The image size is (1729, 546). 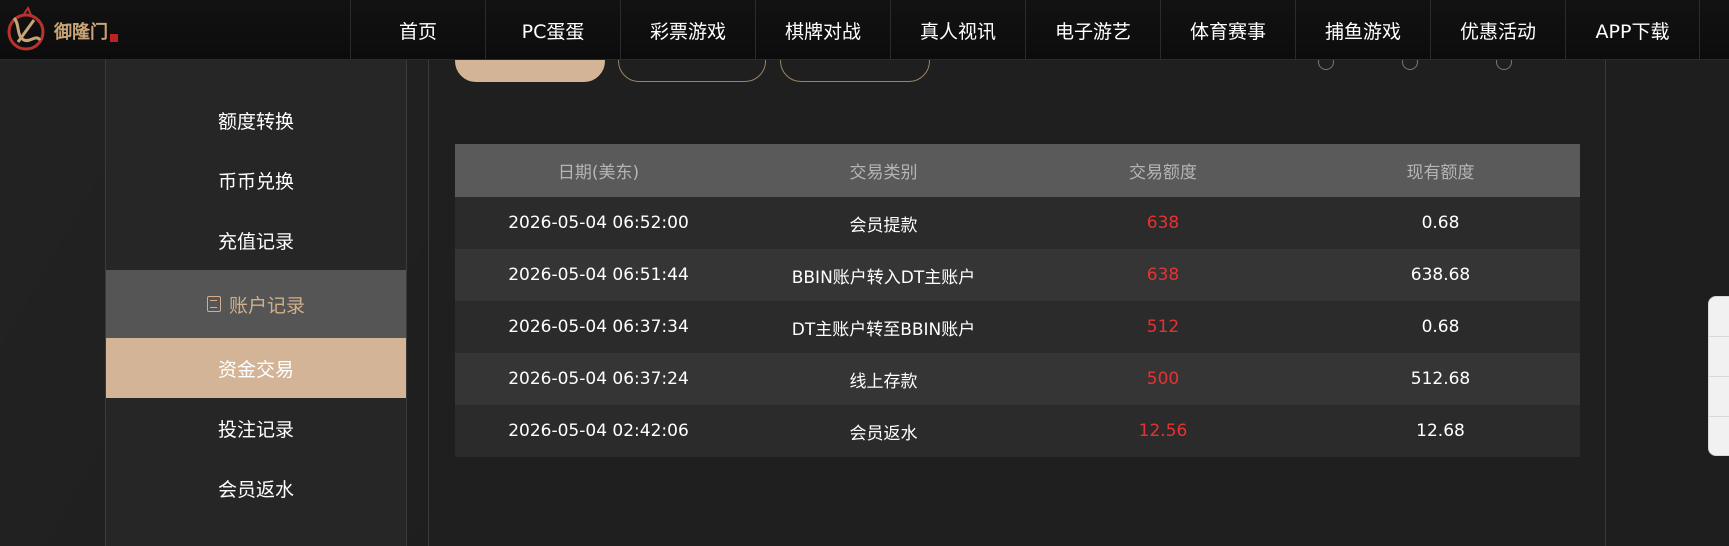 What do you see at coordinates (81, 32) in the screenshot?
I see `brand-name: 御隆门` at bounding box center [81, 32].